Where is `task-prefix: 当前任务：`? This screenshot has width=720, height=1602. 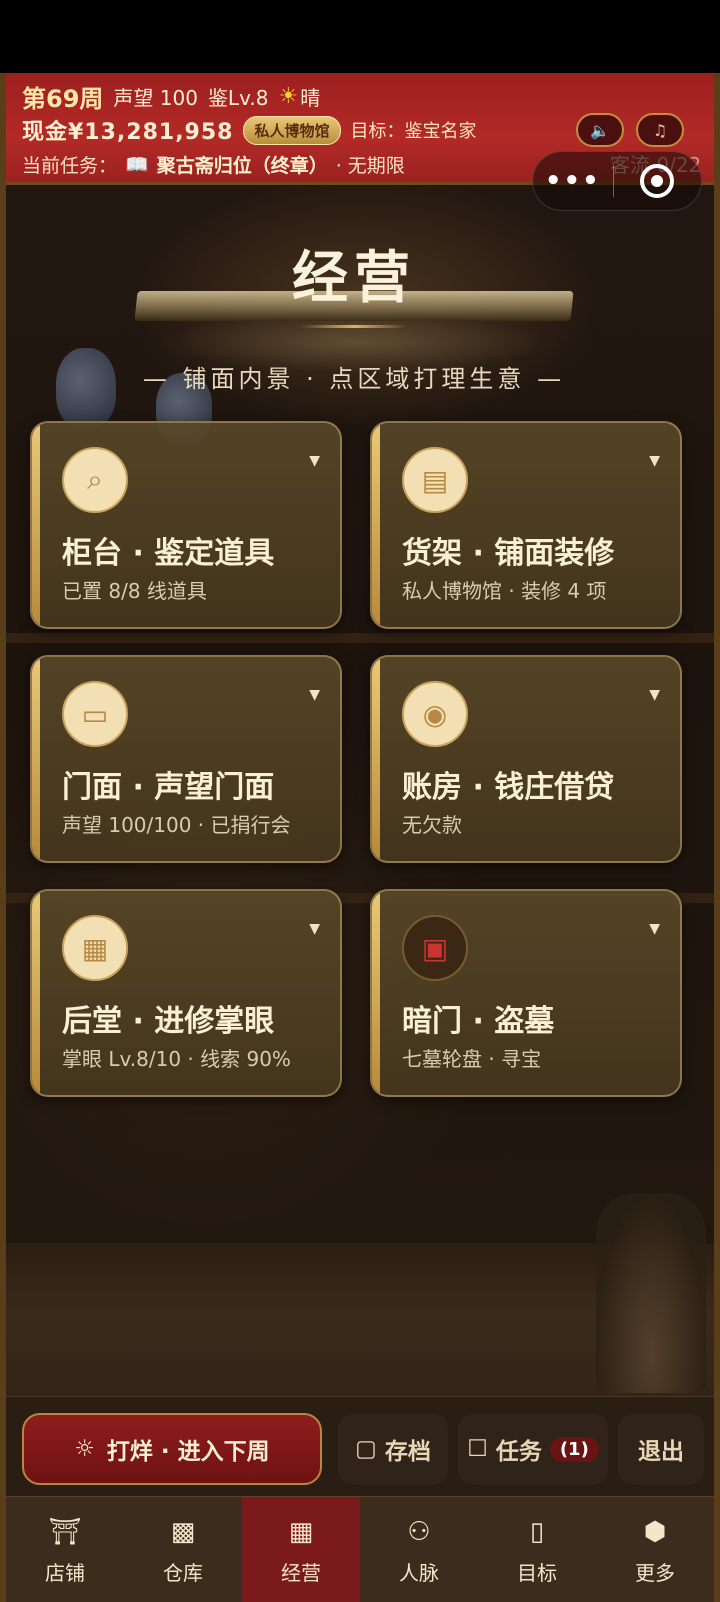 task-prefix: 当前任务： is located at coordinates (70, 165).